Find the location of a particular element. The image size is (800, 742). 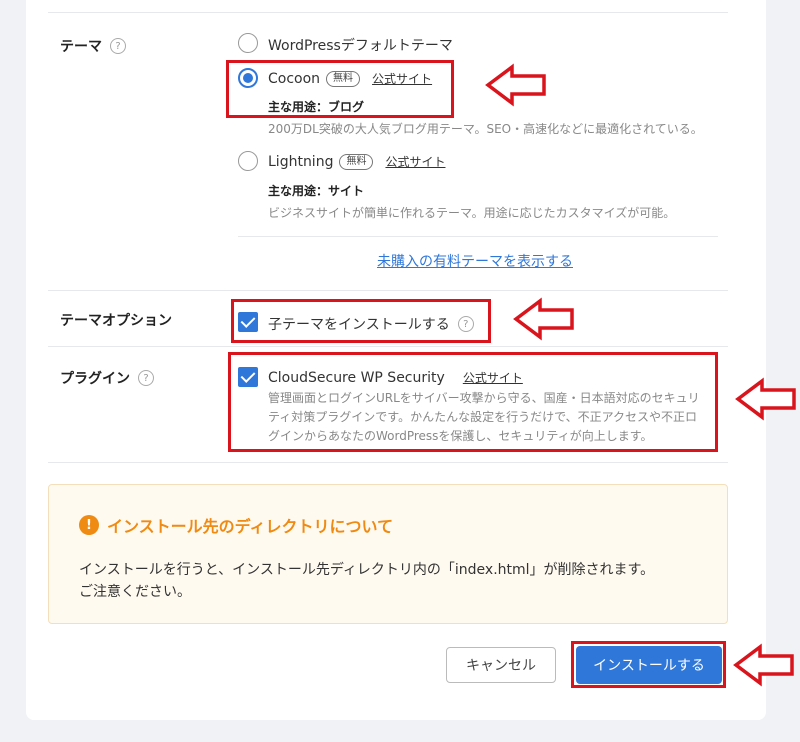

highlight-box-plugin is located at coordinates (473, 402).